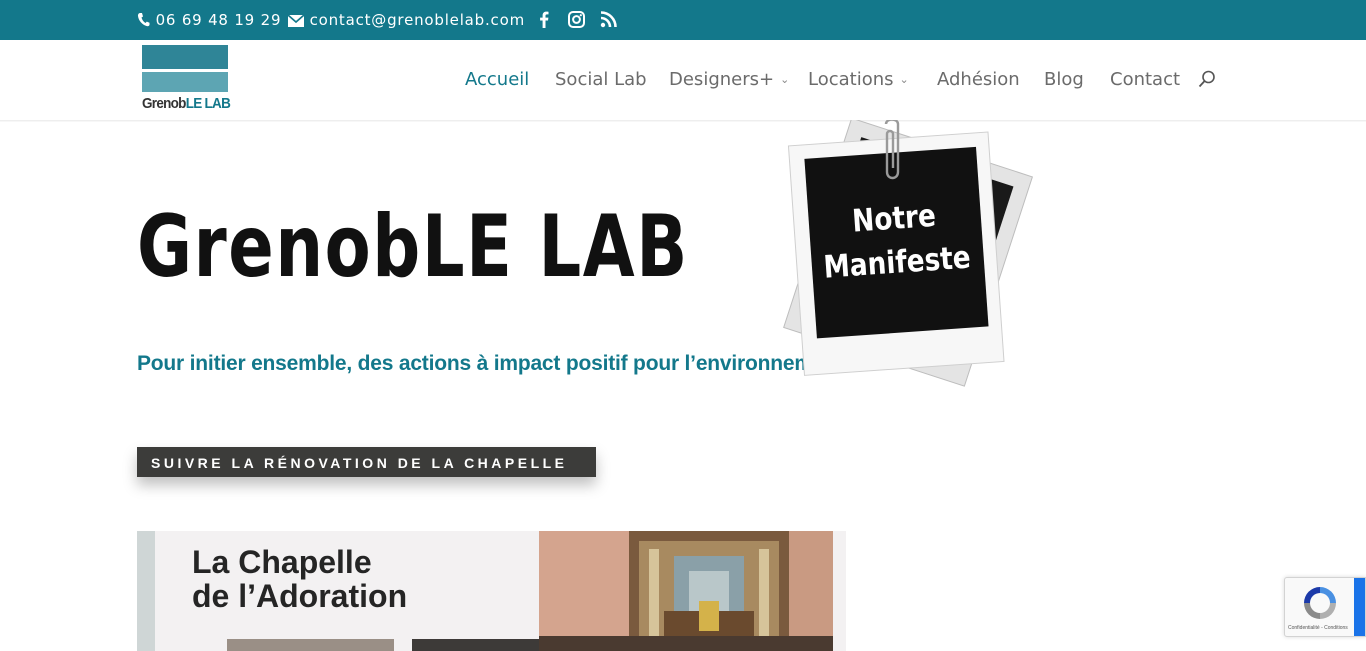 The height and width of the screenshot is (651, 1366). I want to click on logo-bar-top, so click(185, 57).